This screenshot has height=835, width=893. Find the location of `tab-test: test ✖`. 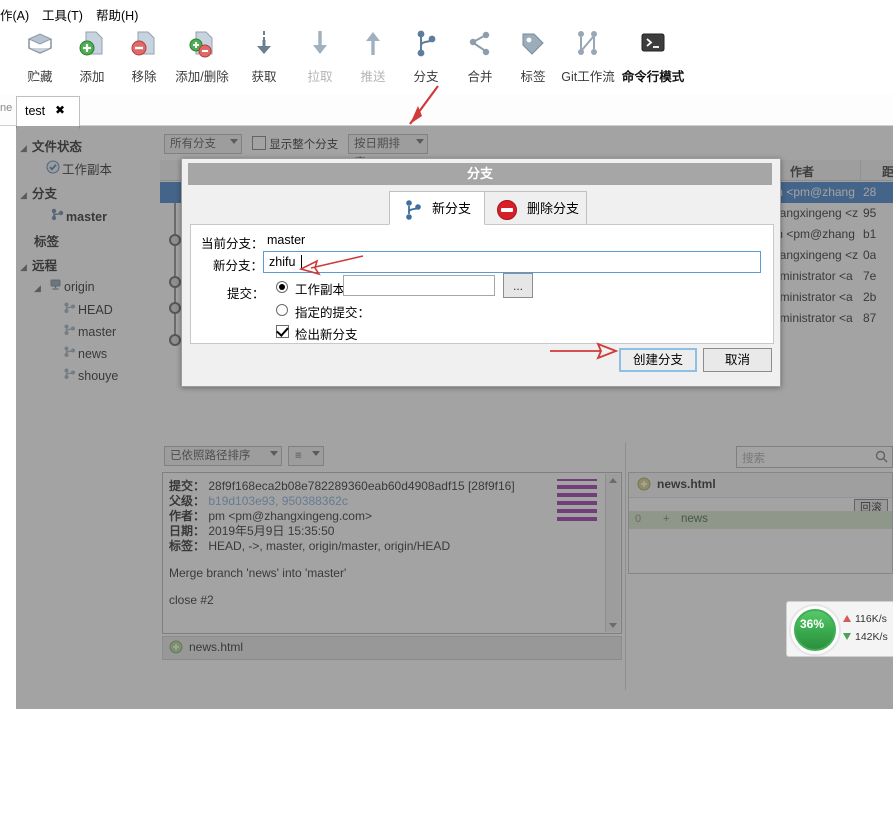

tab-test: test ✖ is located at coordinates (48, 112).